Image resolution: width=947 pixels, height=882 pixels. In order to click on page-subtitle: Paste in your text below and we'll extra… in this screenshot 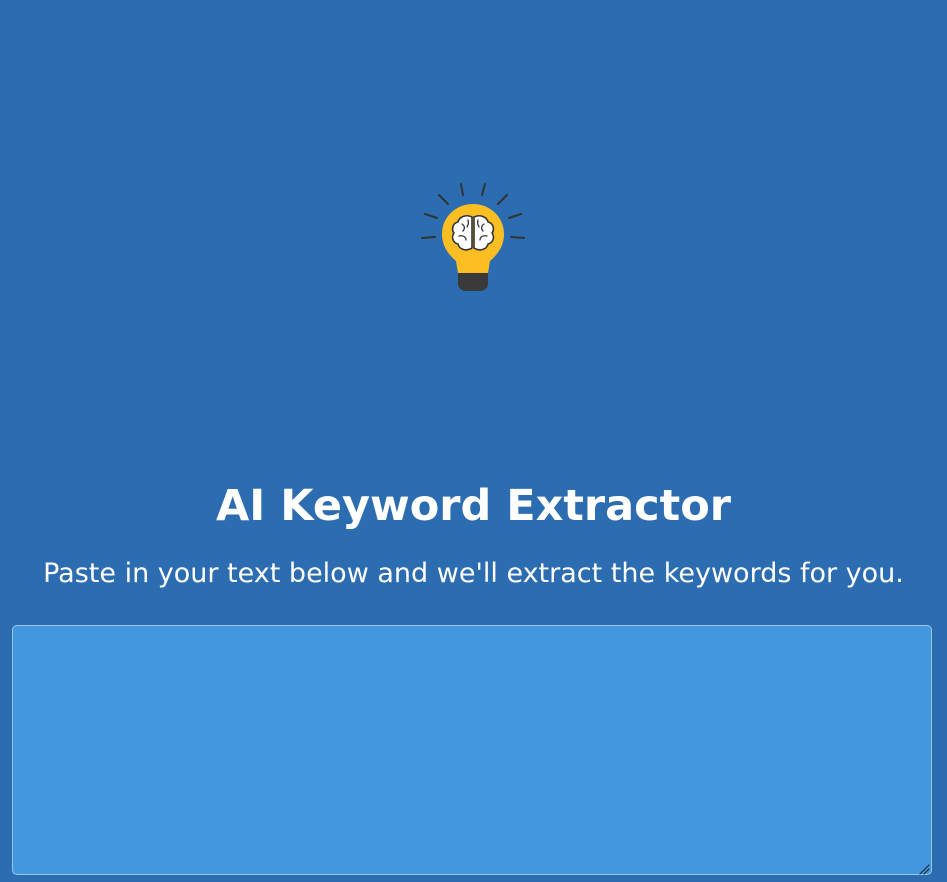, I will do `click(473, 573)`.